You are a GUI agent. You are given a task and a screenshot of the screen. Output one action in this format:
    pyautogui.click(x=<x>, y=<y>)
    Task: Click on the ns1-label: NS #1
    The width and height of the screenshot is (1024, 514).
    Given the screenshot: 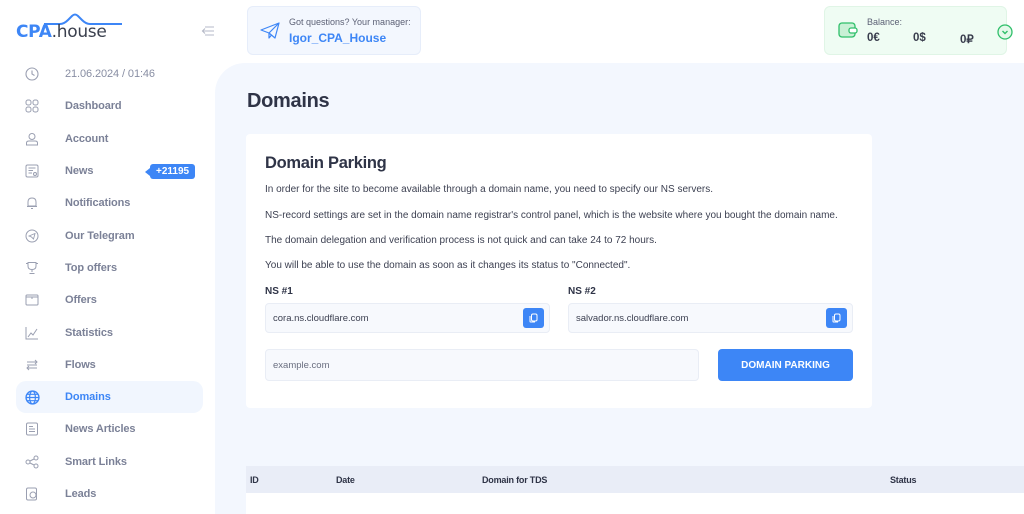 What is the action you would take?
    pyautogui.click(x=279, y=291)
    